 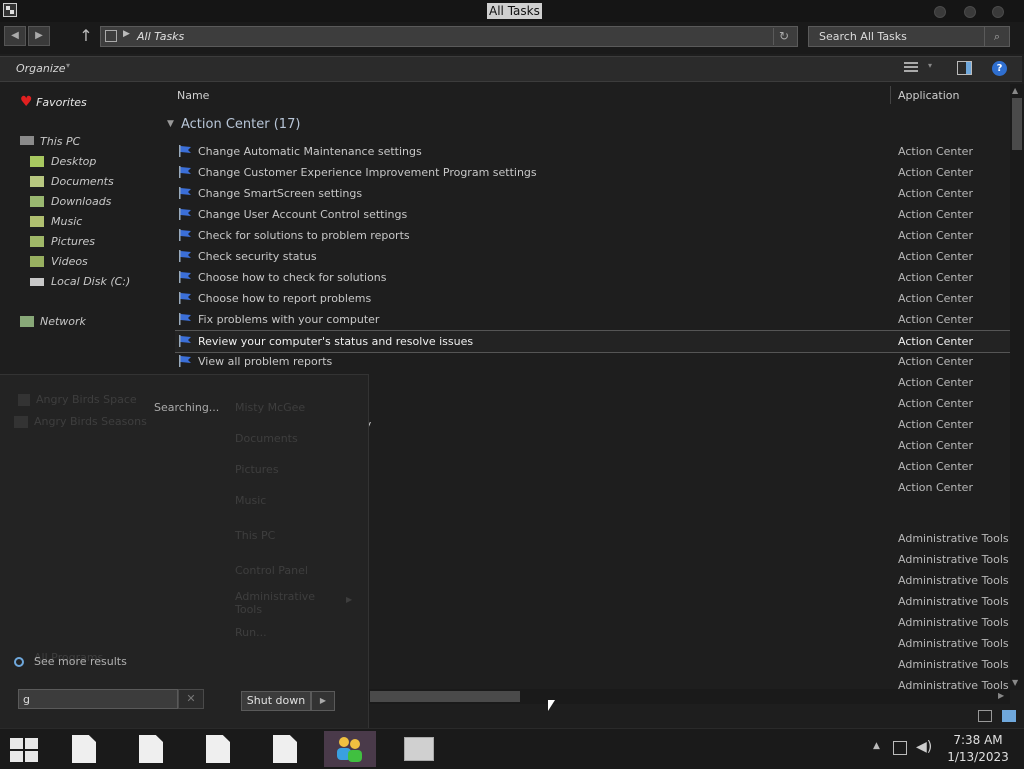 What do you see at coordinates (909, 36) in the screenshot?
I see `search-input: Search All Tasks ⌕` at bounding box center [909, 36].